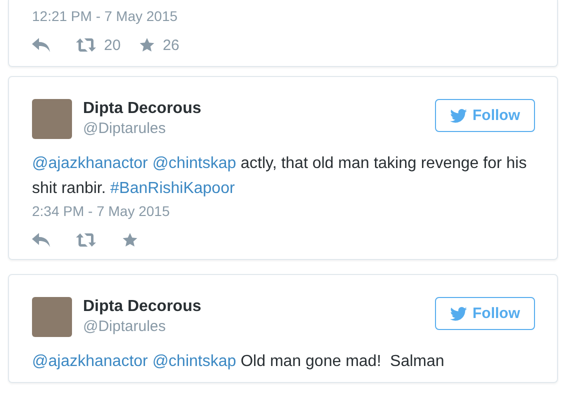  Describe the element at coordinates (172, 188) in the screenshot. I see `hashtag-link: #BanRishiKapoor` at that location.